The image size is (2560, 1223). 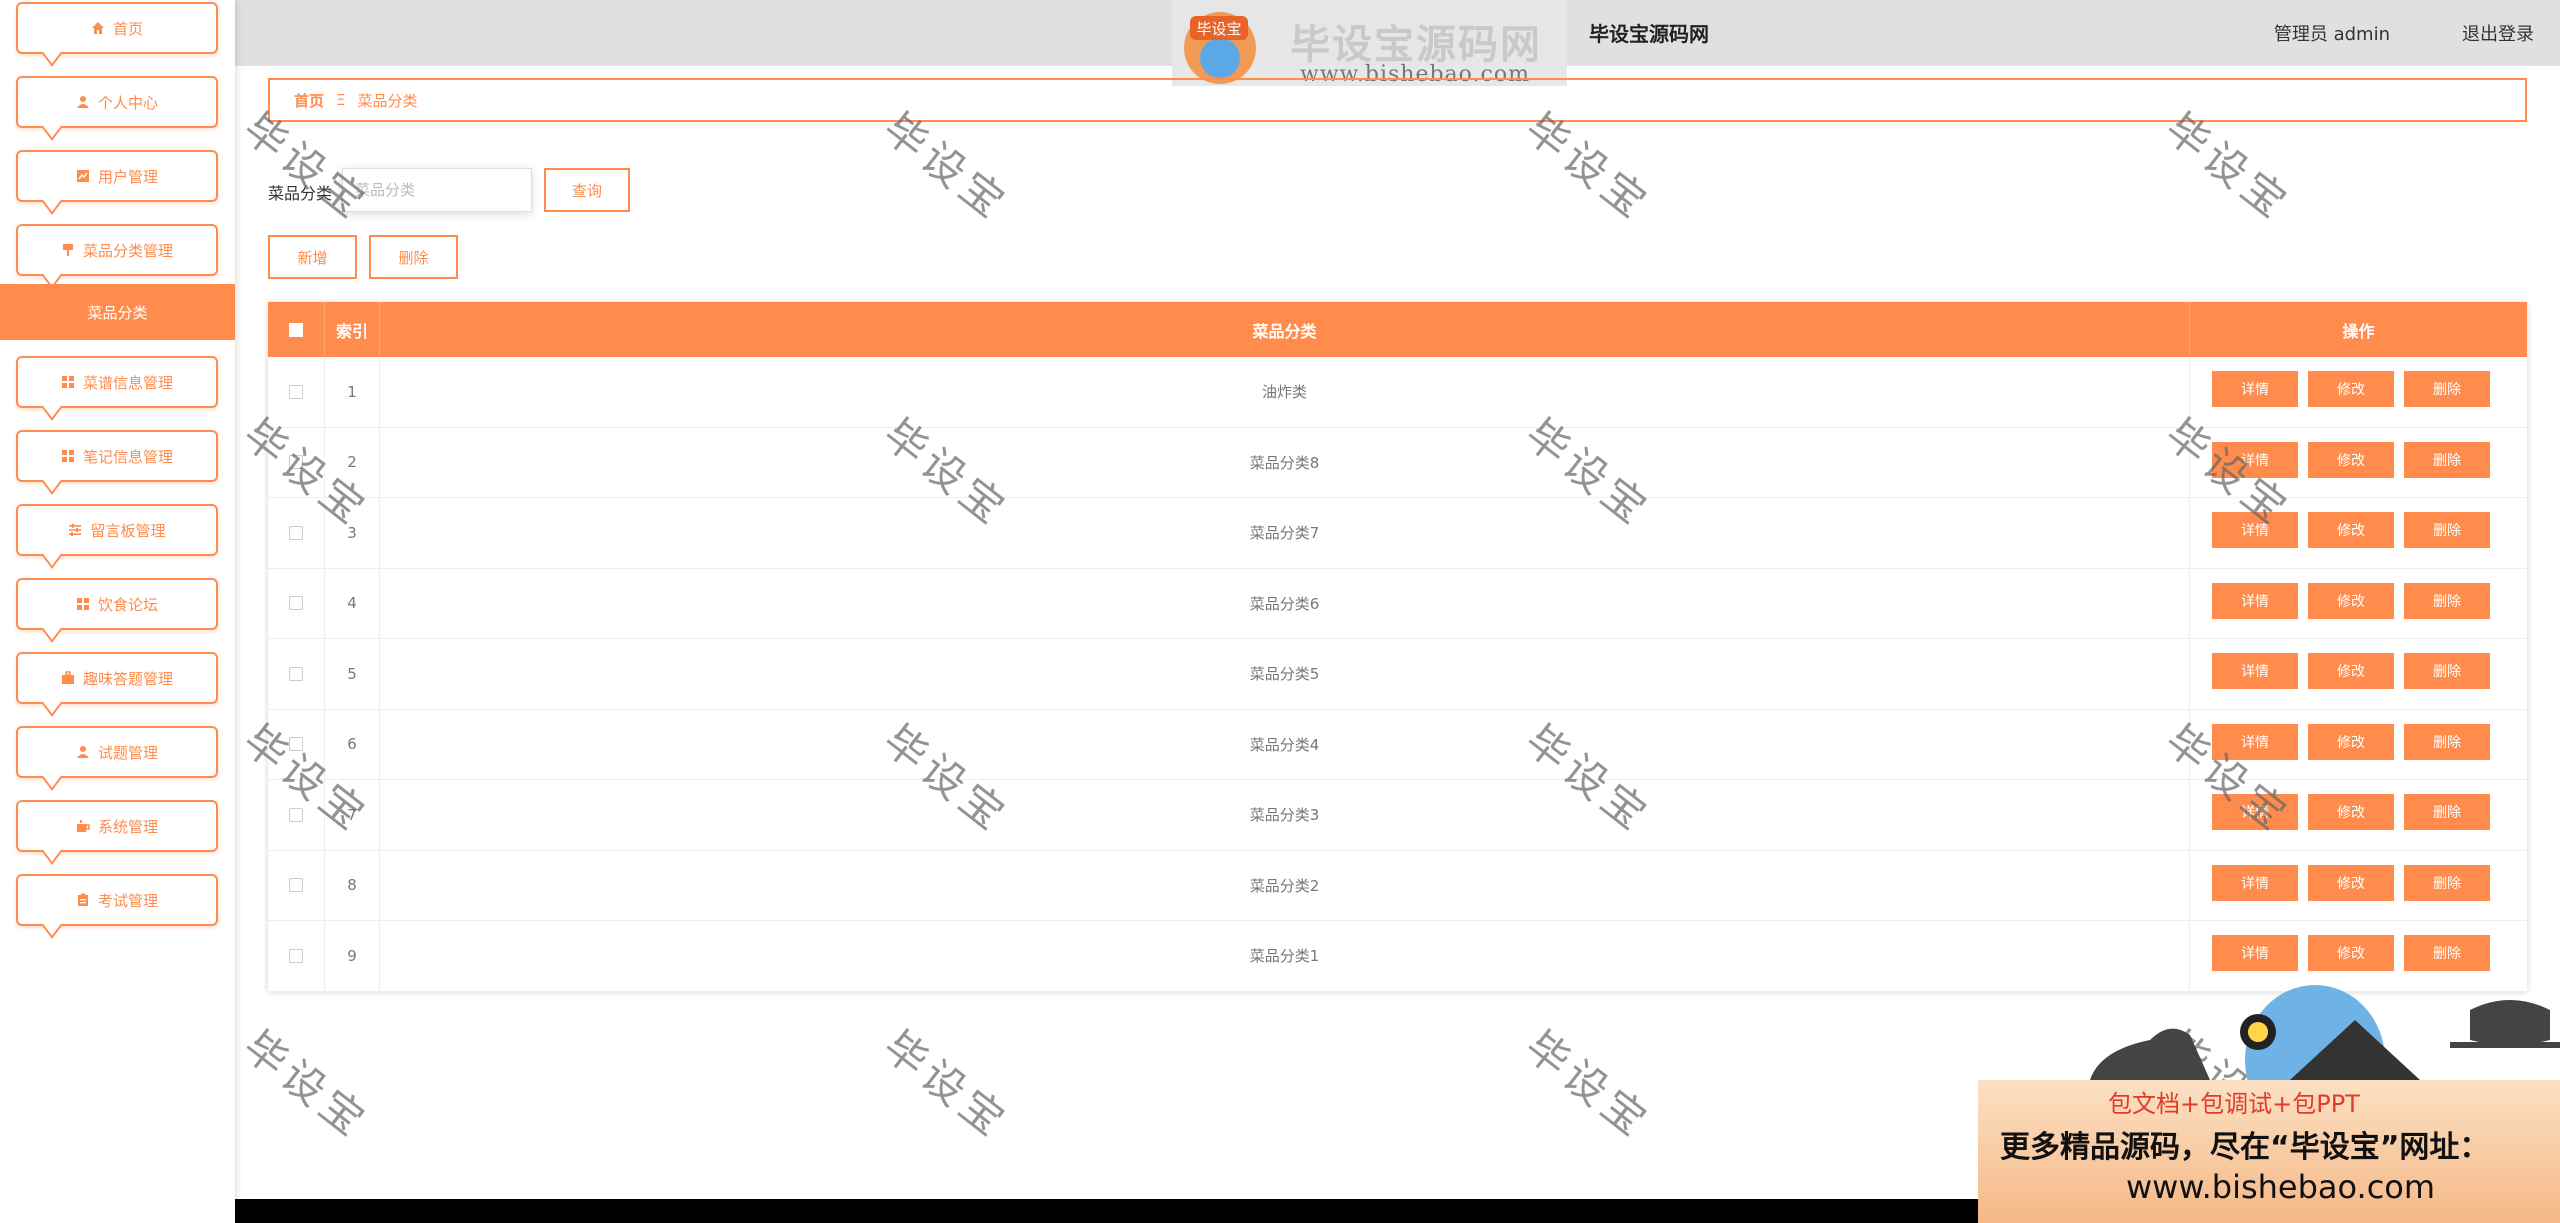 I want to click on table-row: 6 菜品分类4 详情 修改 删除, so click(x=1397, y=744).